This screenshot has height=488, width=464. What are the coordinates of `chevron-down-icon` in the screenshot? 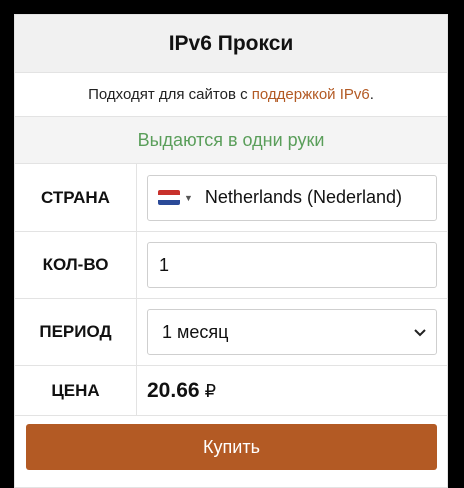 It's located at (420, 332).